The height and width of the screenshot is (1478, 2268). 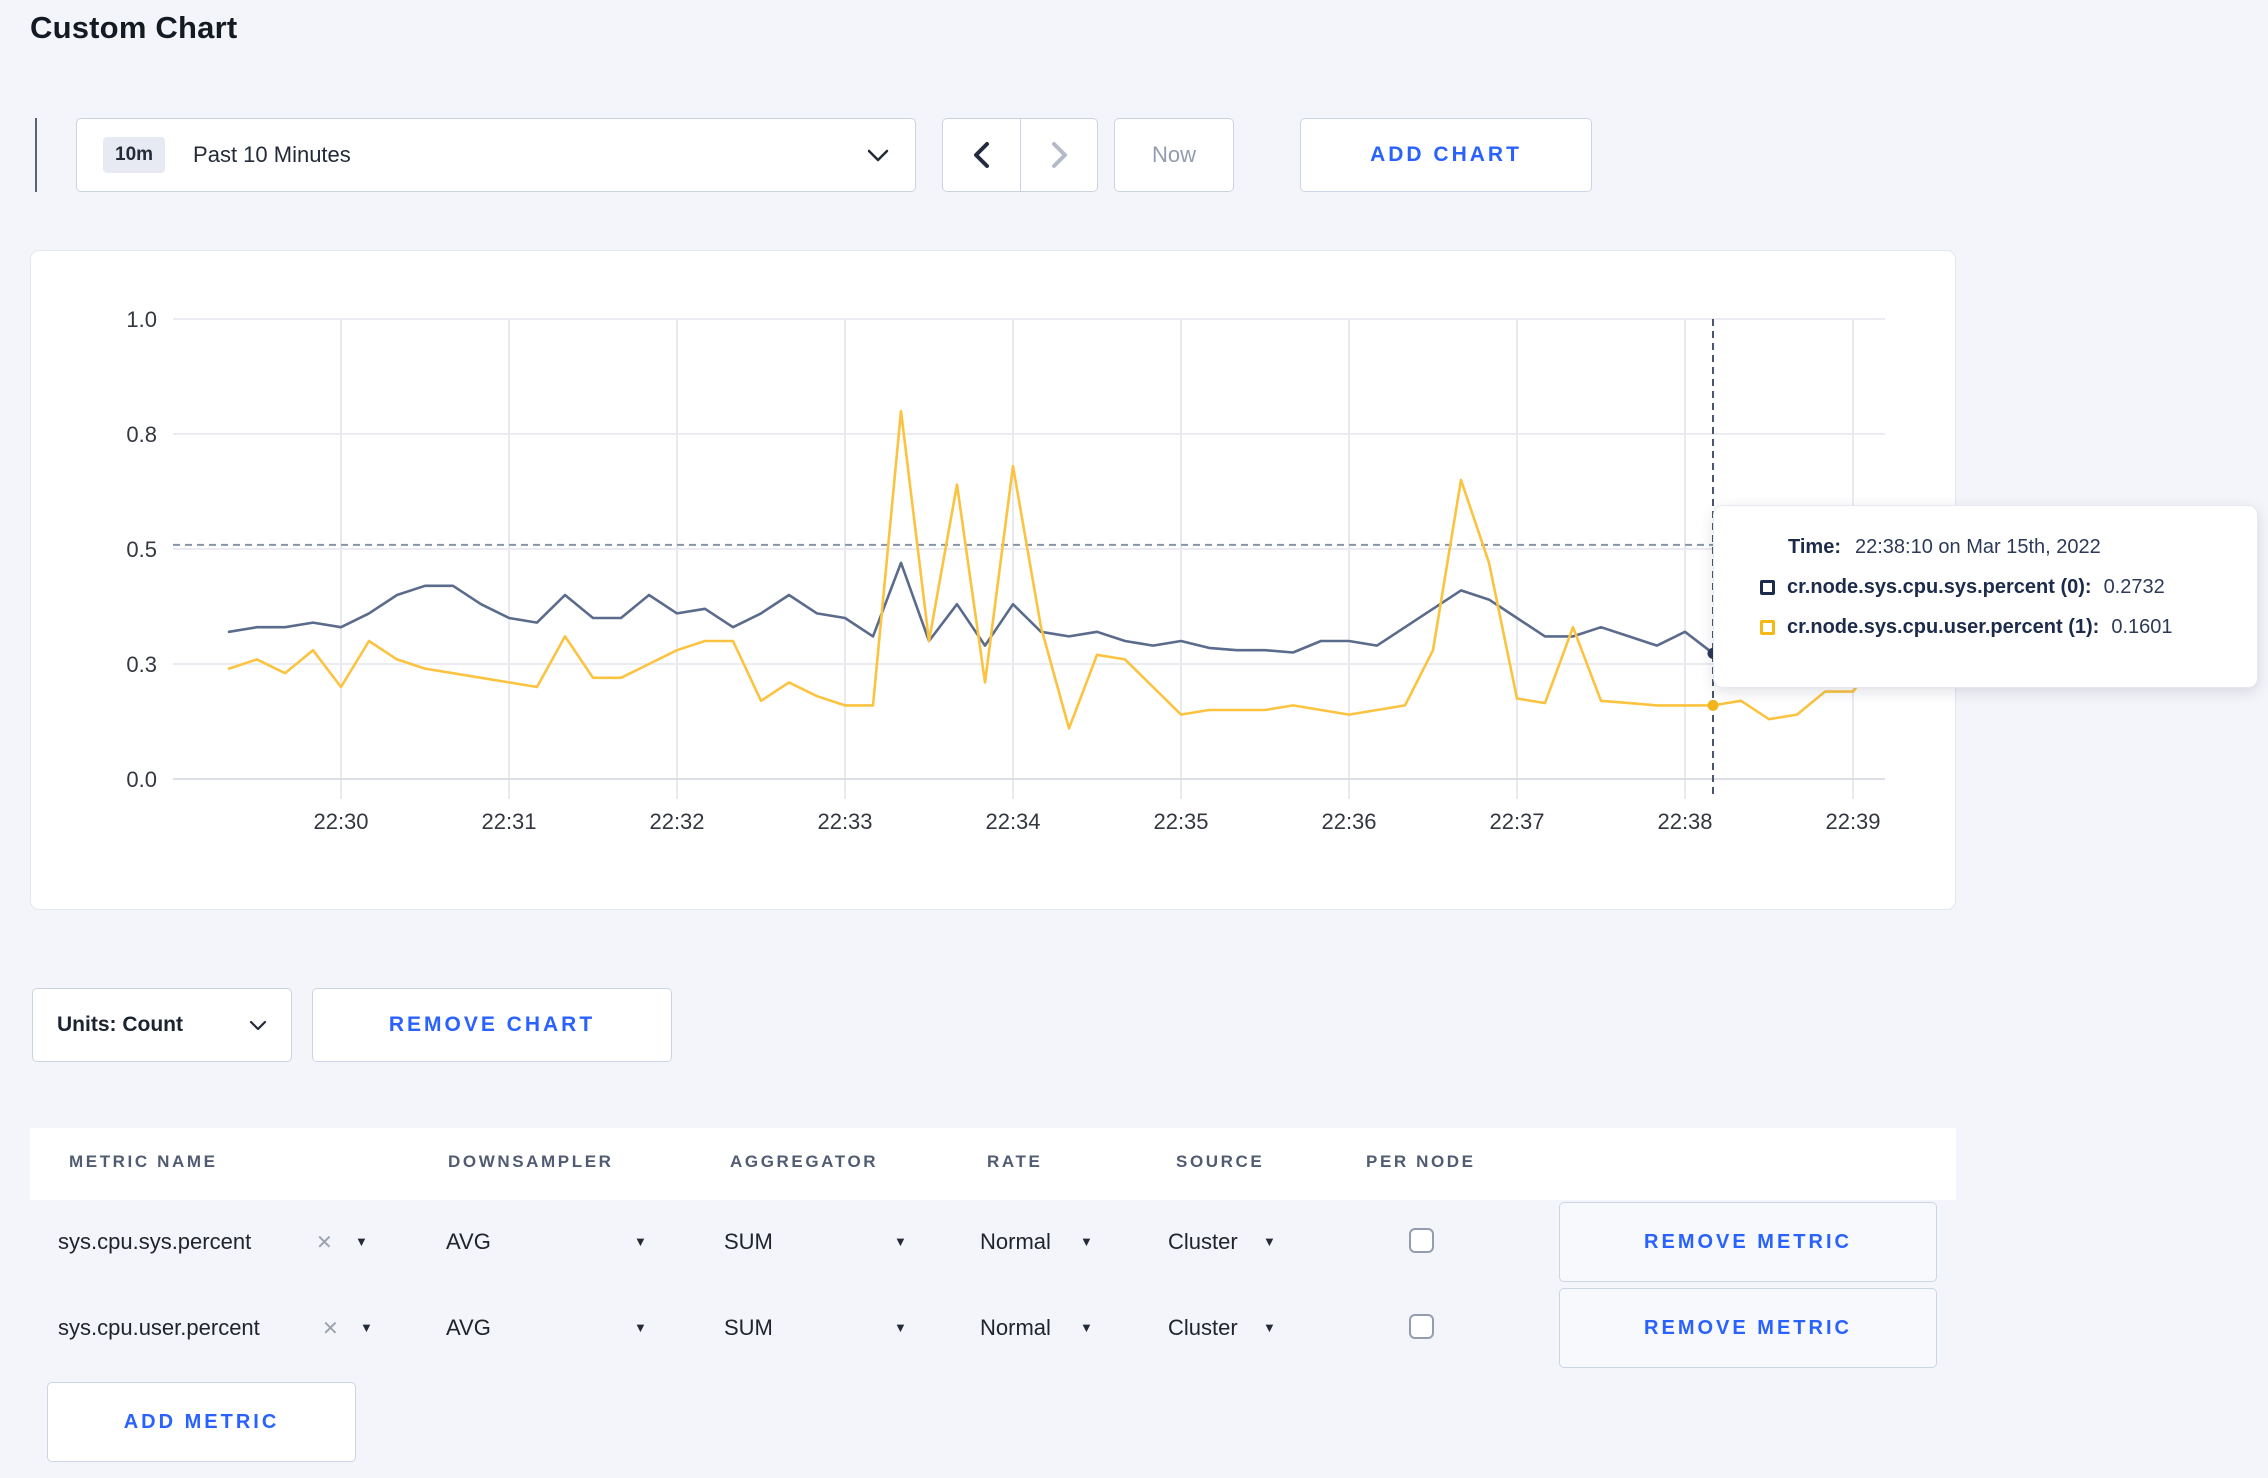 I want to click on time-window-select: 10m Past 10 Minutes, so click(x=496, y=155).